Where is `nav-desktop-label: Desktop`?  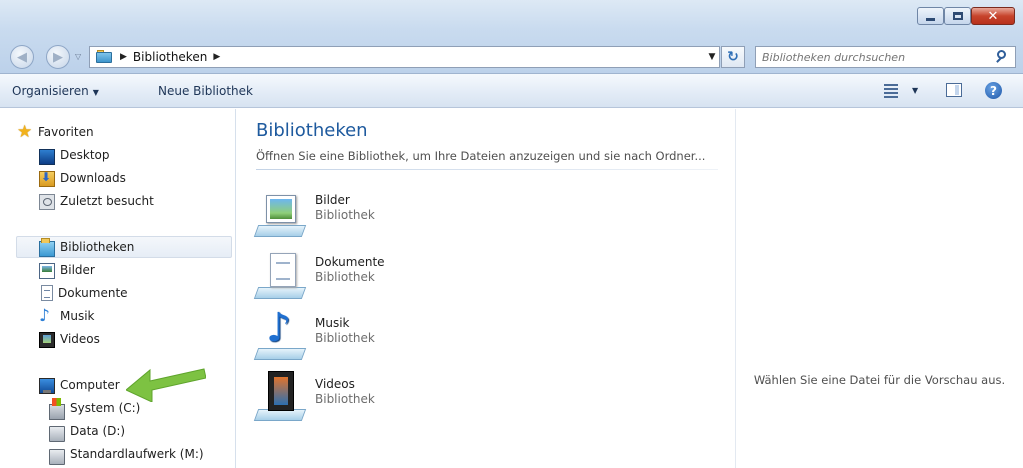 nav-desktop-label: Desktop is located at coordinates (85, 155).